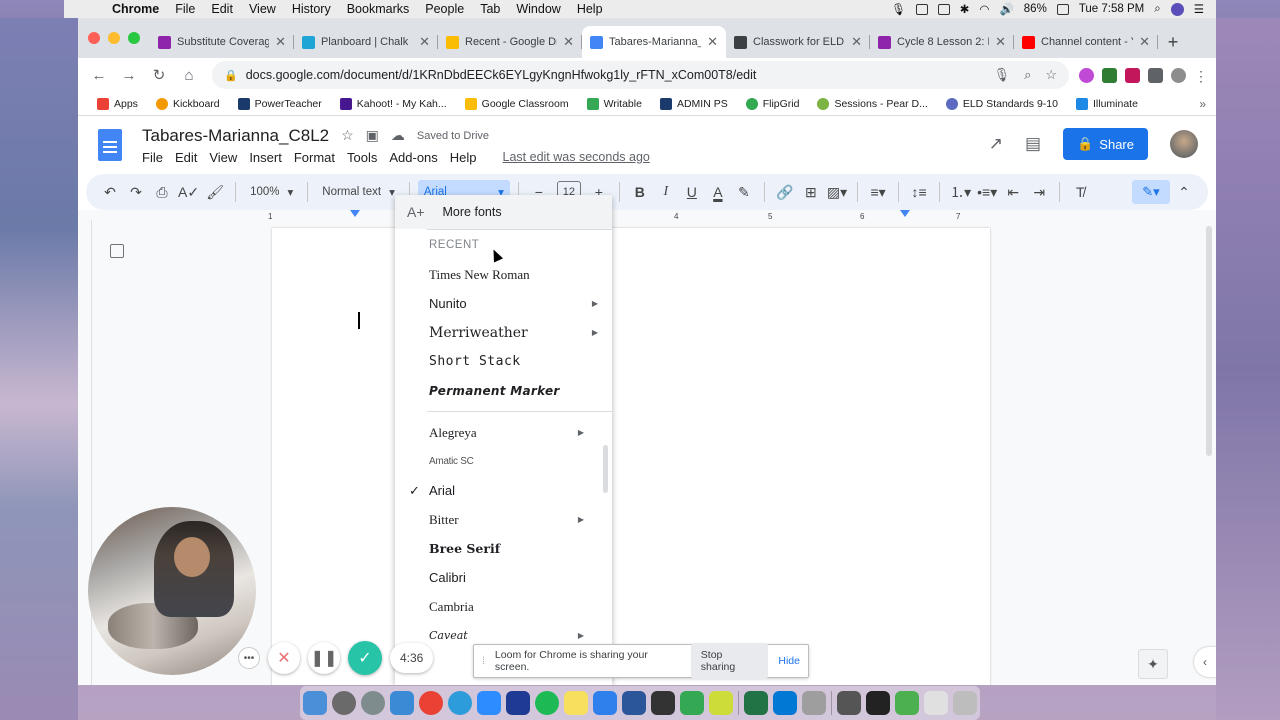 The width and height of the screenshot is (1280, 720). What do you see at coordinates (1051, 75) in the screenshot?
I see `bookmark-star-icon: ☆` at bounding box center [1051, 75].